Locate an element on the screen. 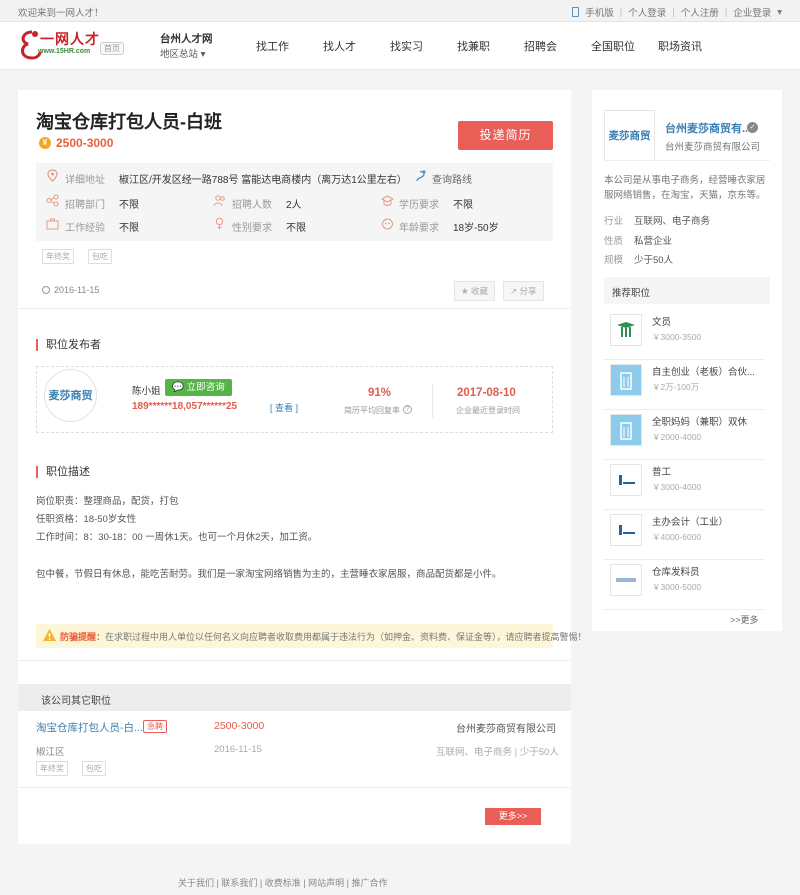 Image resolution: width=800 pixels, height=895 pixels. company-login-link: 企业登录 is located at coordinates (752, 12).